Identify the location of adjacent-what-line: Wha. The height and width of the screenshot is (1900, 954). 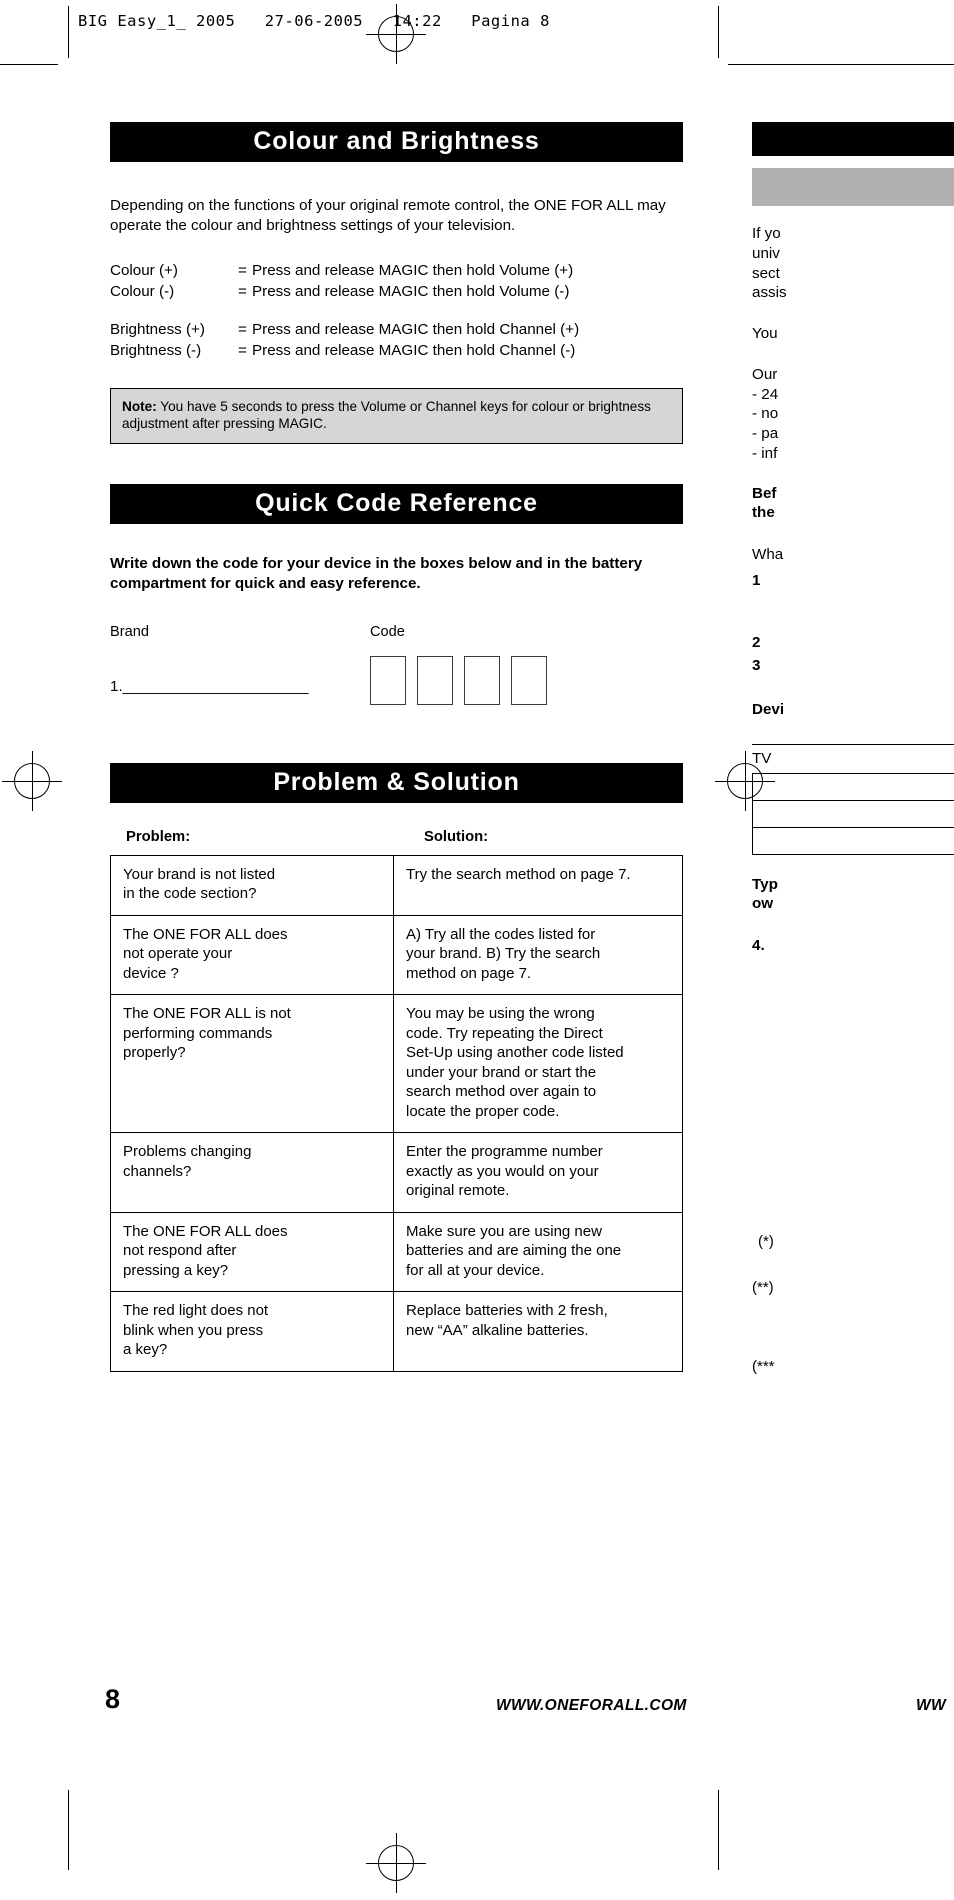
(768, 554).